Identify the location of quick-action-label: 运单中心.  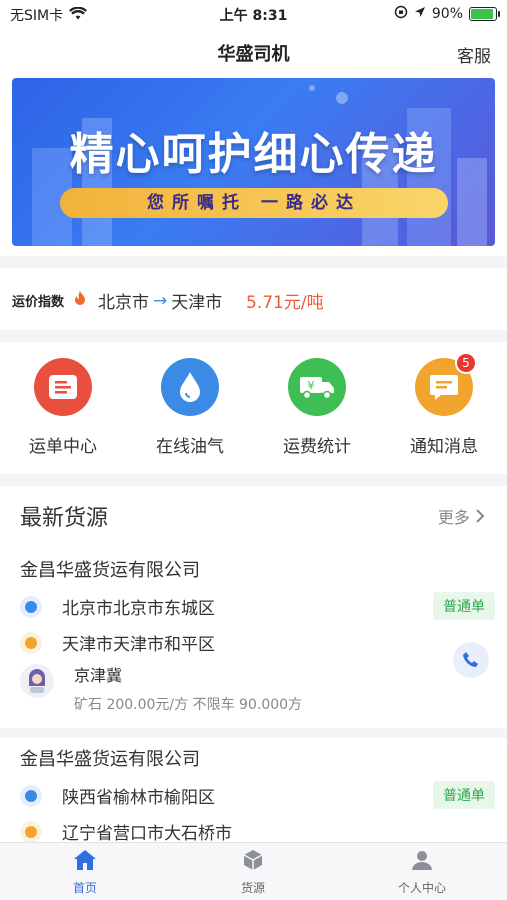
(63, 447).